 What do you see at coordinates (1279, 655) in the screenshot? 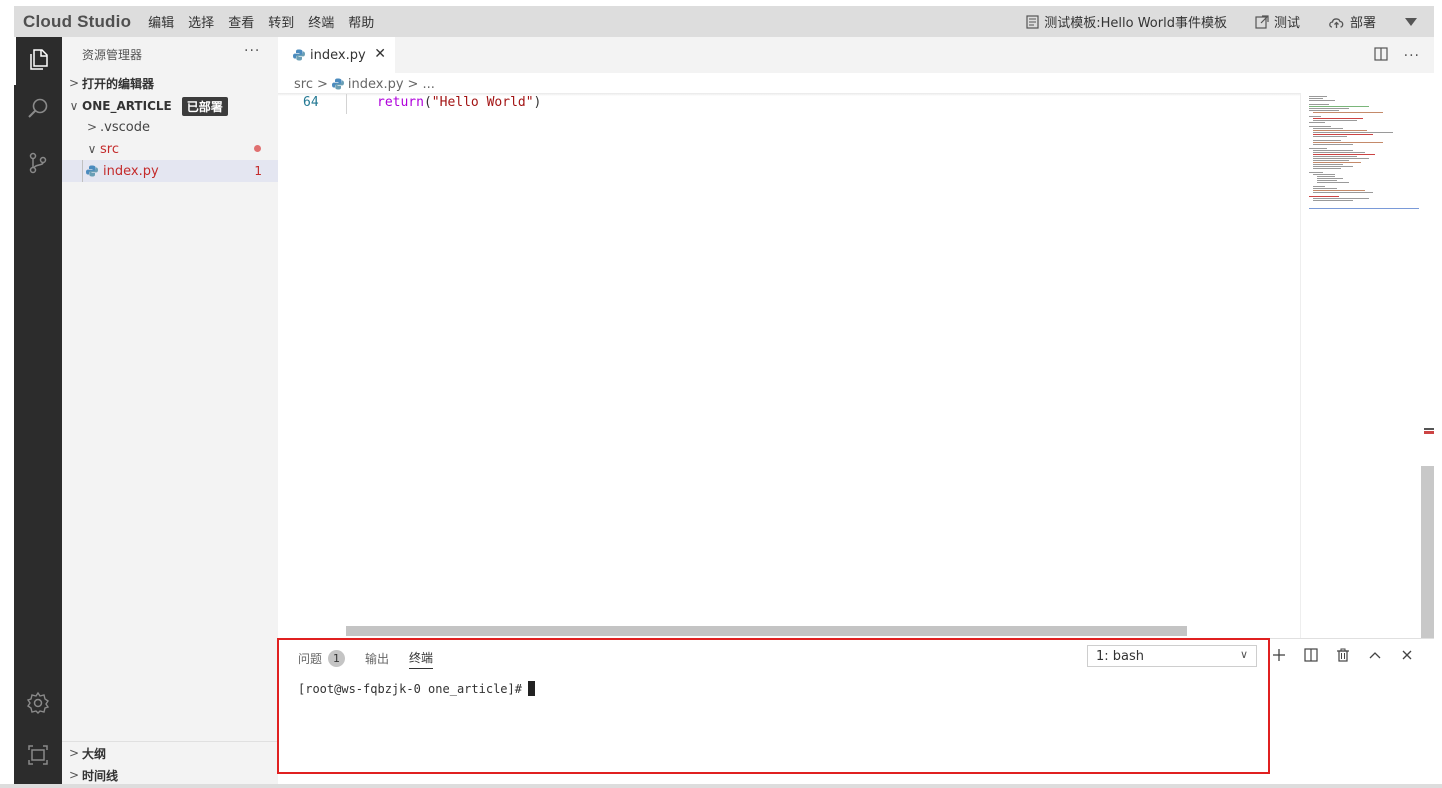
I see `new-terminal-icon` at bounding box center [1279, 655].